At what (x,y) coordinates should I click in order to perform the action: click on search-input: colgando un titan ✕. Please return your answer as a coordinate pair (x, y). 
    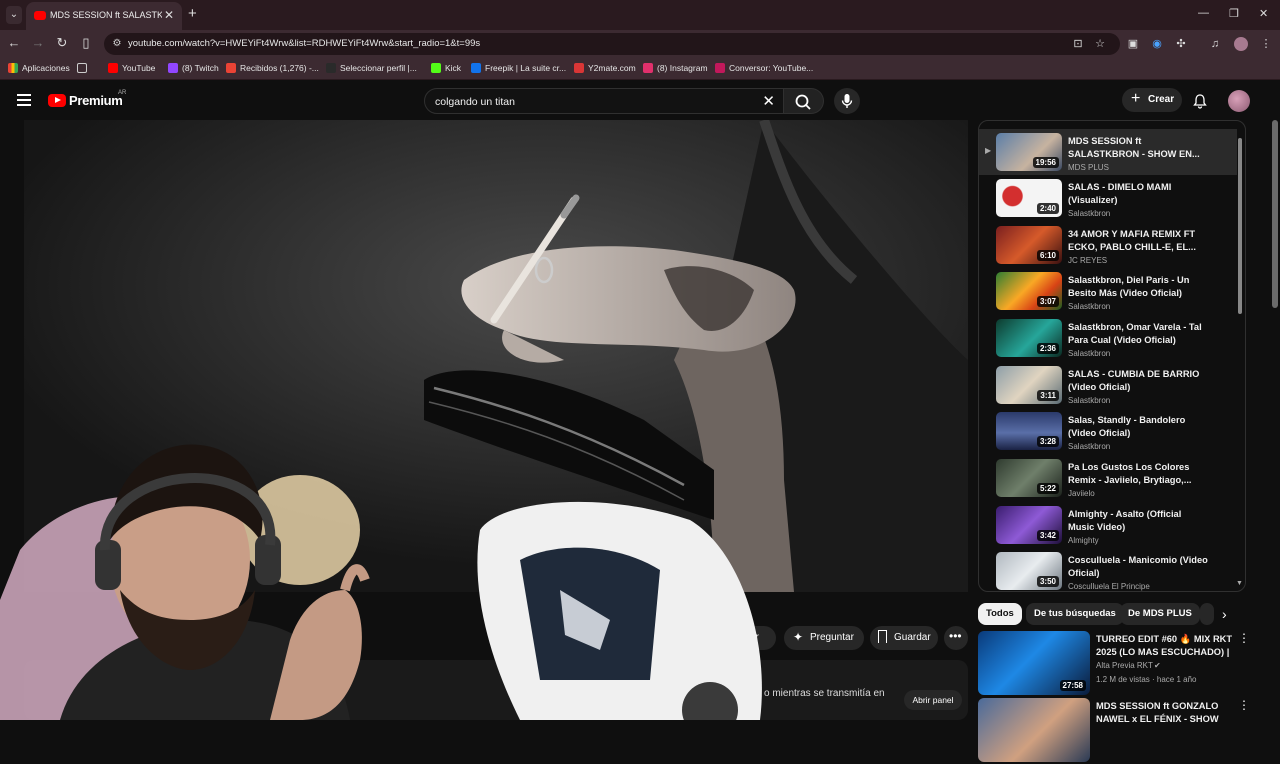
    Looking at the image, I should click on (604, 101).